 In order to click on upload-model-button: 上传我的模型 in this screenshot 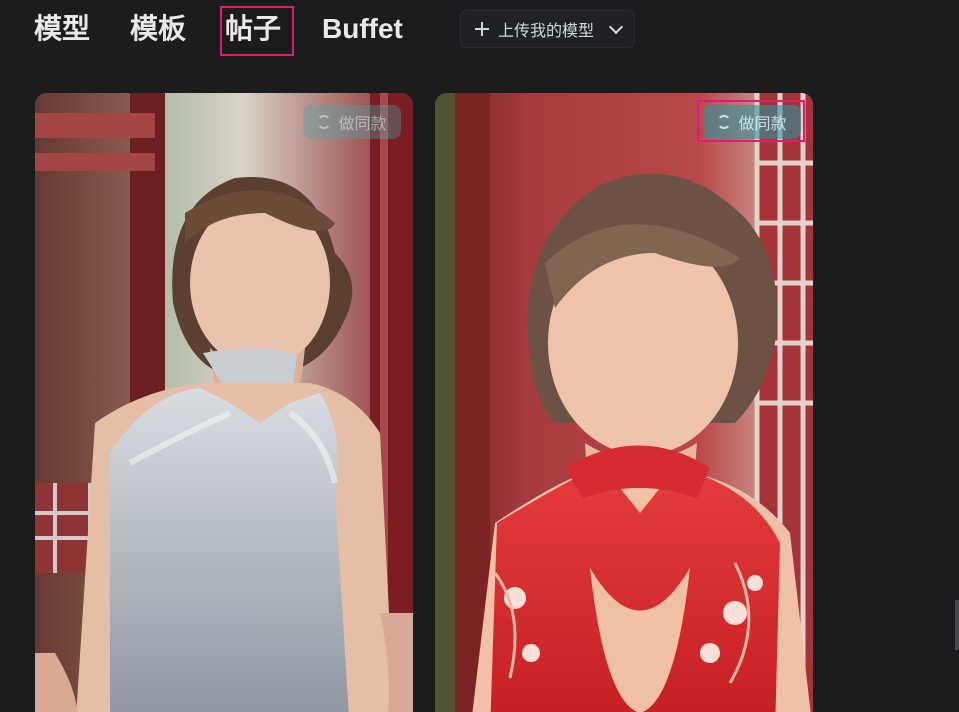, I will do `click(547, 29)`.